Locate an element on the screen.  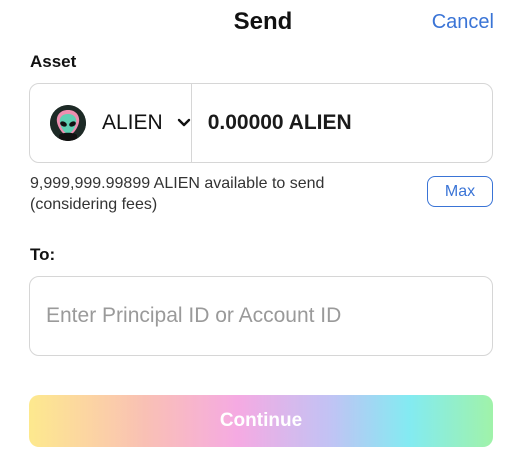
selected-token-name: ALIEN is located at coordinates (132, 122).